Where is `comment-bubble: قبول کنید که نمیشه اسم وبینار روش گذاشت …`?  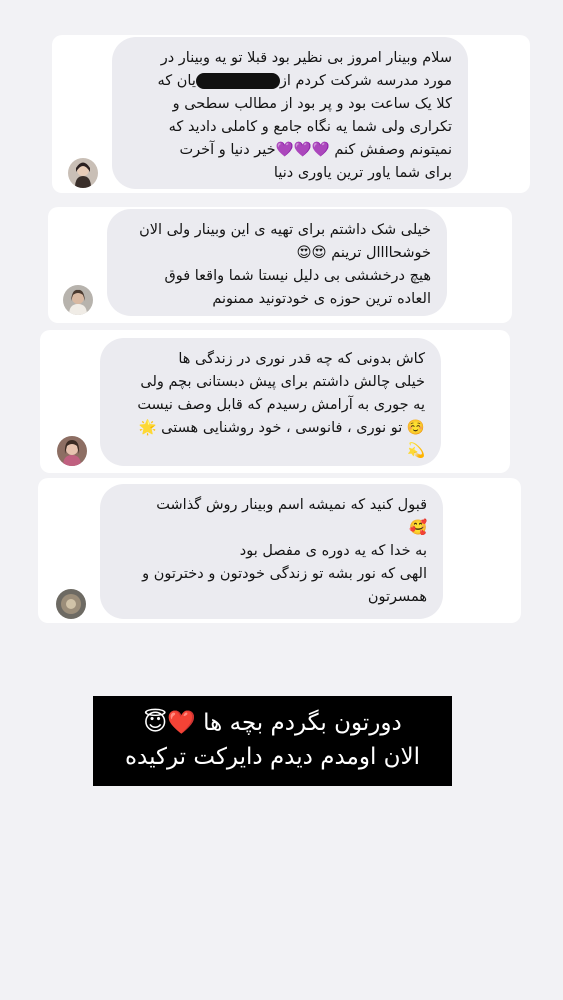 comment-bubble: قبول کنید که نمیشه اسم وبینار روش گذاشت … is located at coordinates (271, 551).